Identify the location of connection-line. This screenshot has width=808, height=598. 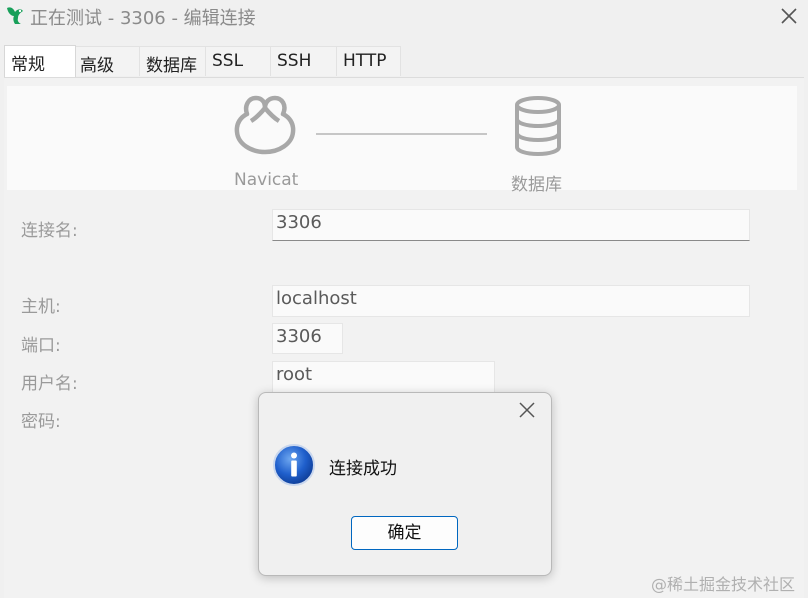
(401, 134).